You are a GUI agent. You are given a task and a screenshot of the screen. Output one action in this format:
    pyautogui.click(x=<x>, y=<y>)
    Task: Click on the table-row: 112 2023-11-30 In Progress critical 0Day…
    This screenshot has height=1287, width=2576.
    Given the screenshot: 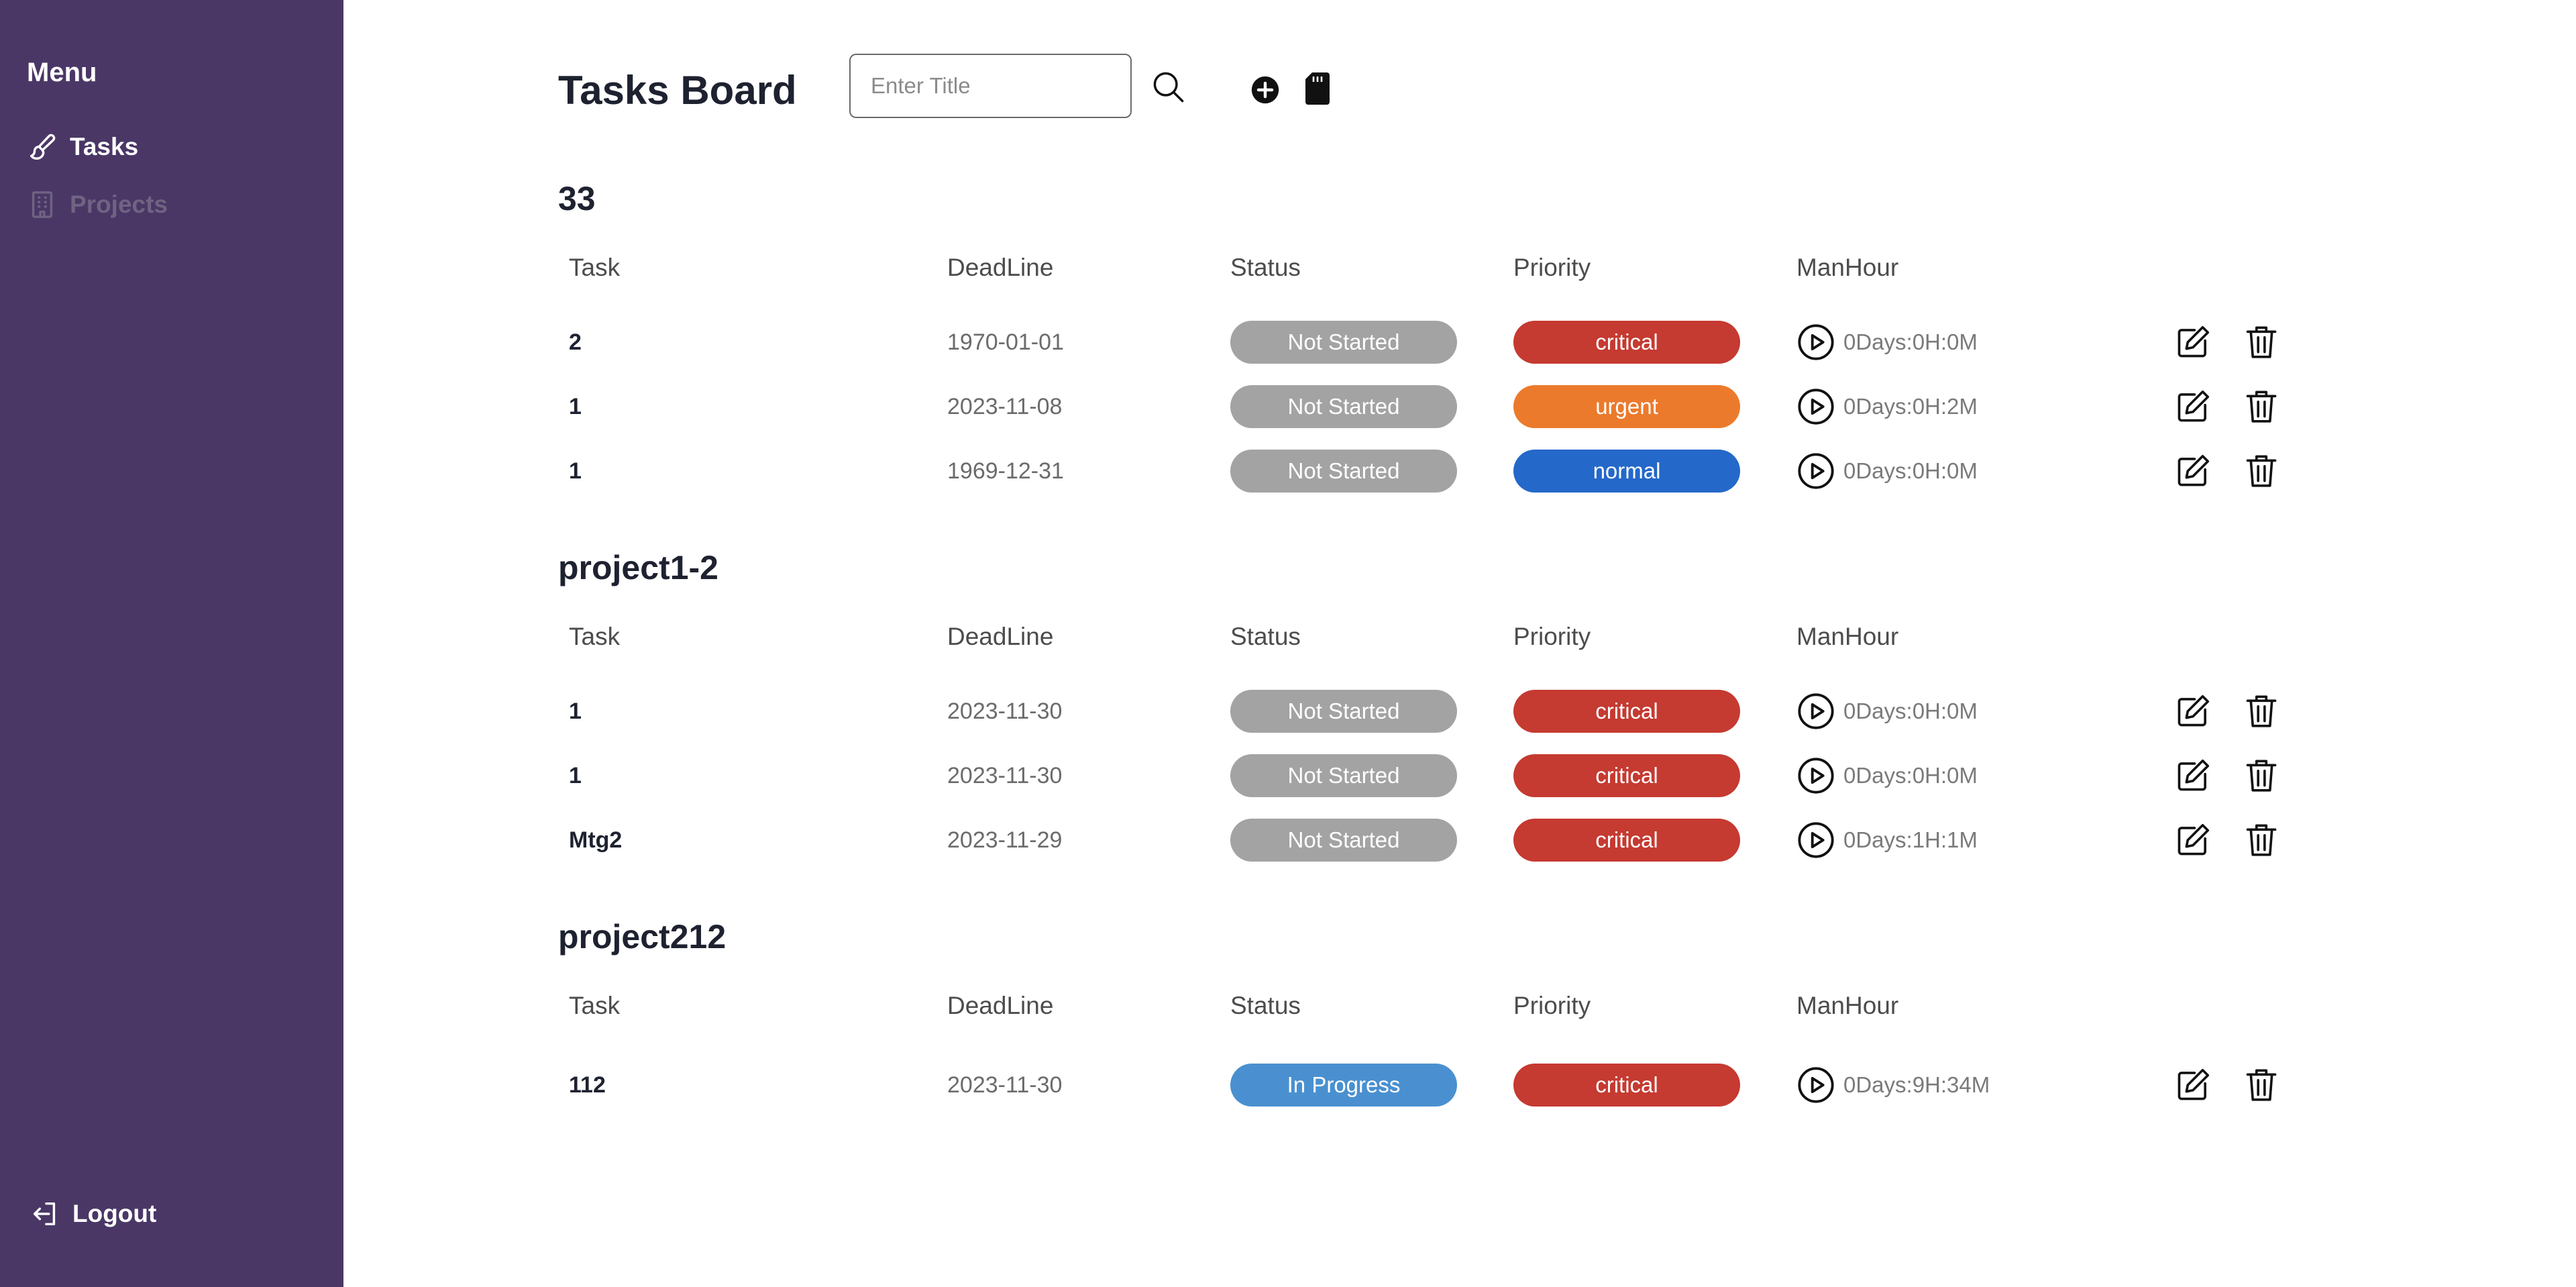 What is the action you would take?
    pyautogui.click(x=1430, y=1085)
    